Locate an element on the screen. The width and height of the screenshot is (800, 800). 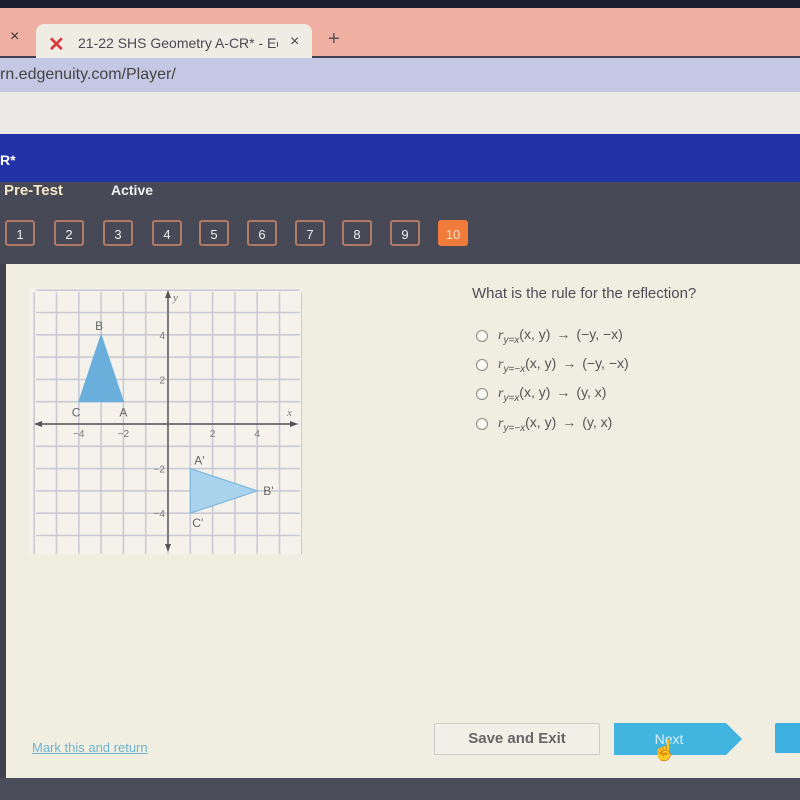
x-axis-label: x is located at coordinates (289, 413).